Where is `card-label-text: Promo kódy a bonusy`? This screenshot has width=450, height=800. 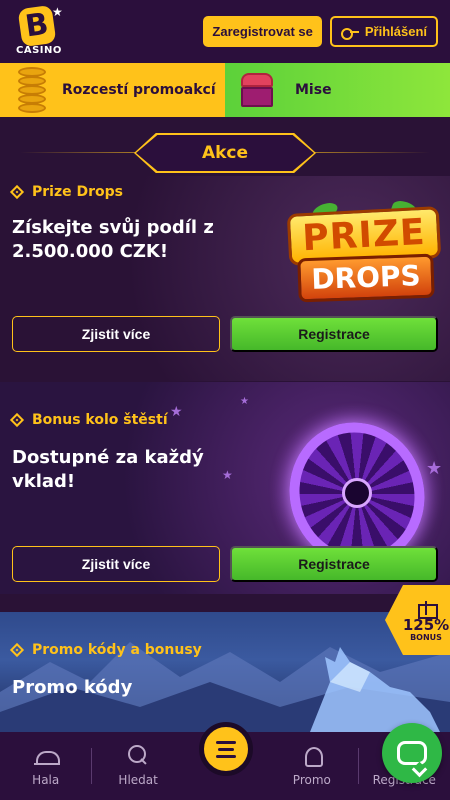 card-label-text: Promo kódy a bonusy is located at coordinates (117, 650).